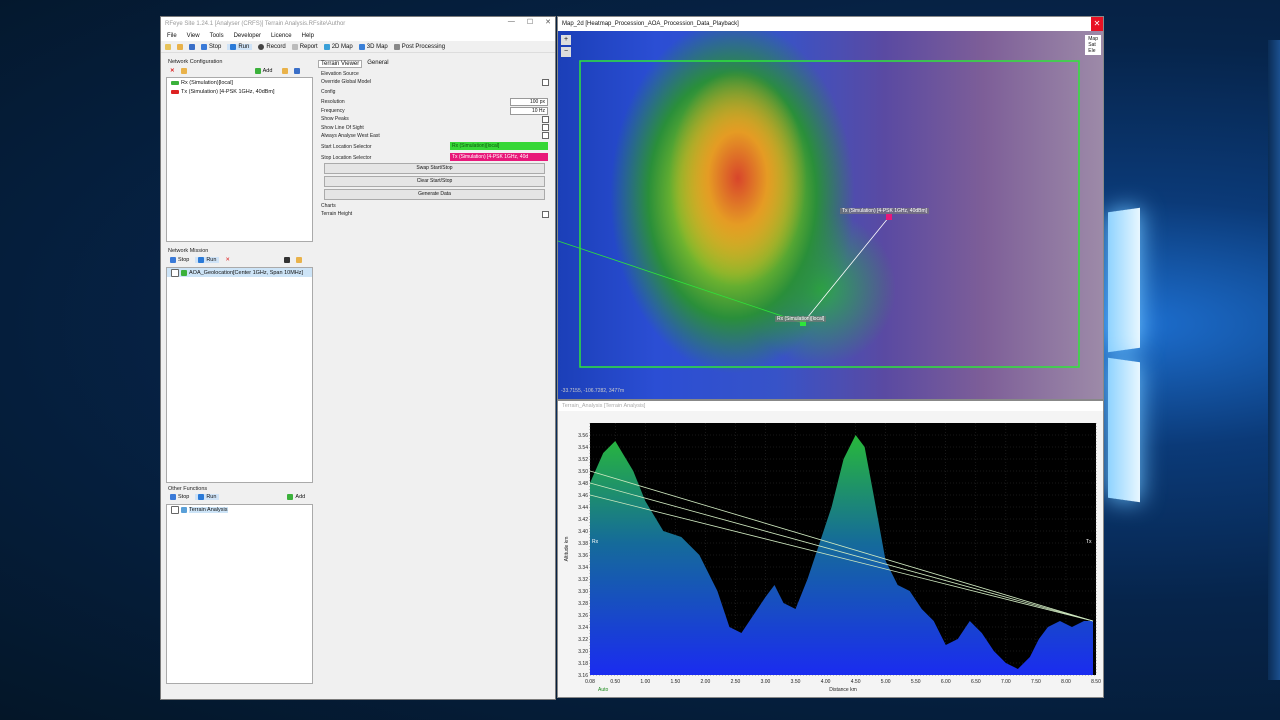 Image resolution: width=1280 pixels, height=720 pixels. I want to click on function-checkbox, so click(175, 509).